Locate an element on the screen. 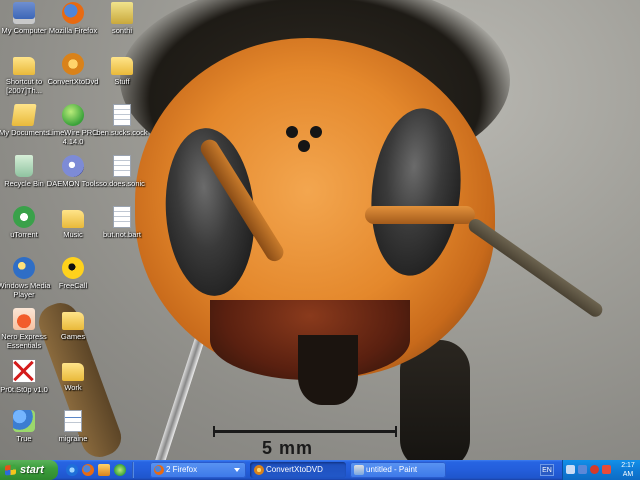 Image resolution: width=640 pixels, height=480 pixels. taskbar-button-convertxtodvd: ConvertXtoDVD is located at coordinates (298, 470).